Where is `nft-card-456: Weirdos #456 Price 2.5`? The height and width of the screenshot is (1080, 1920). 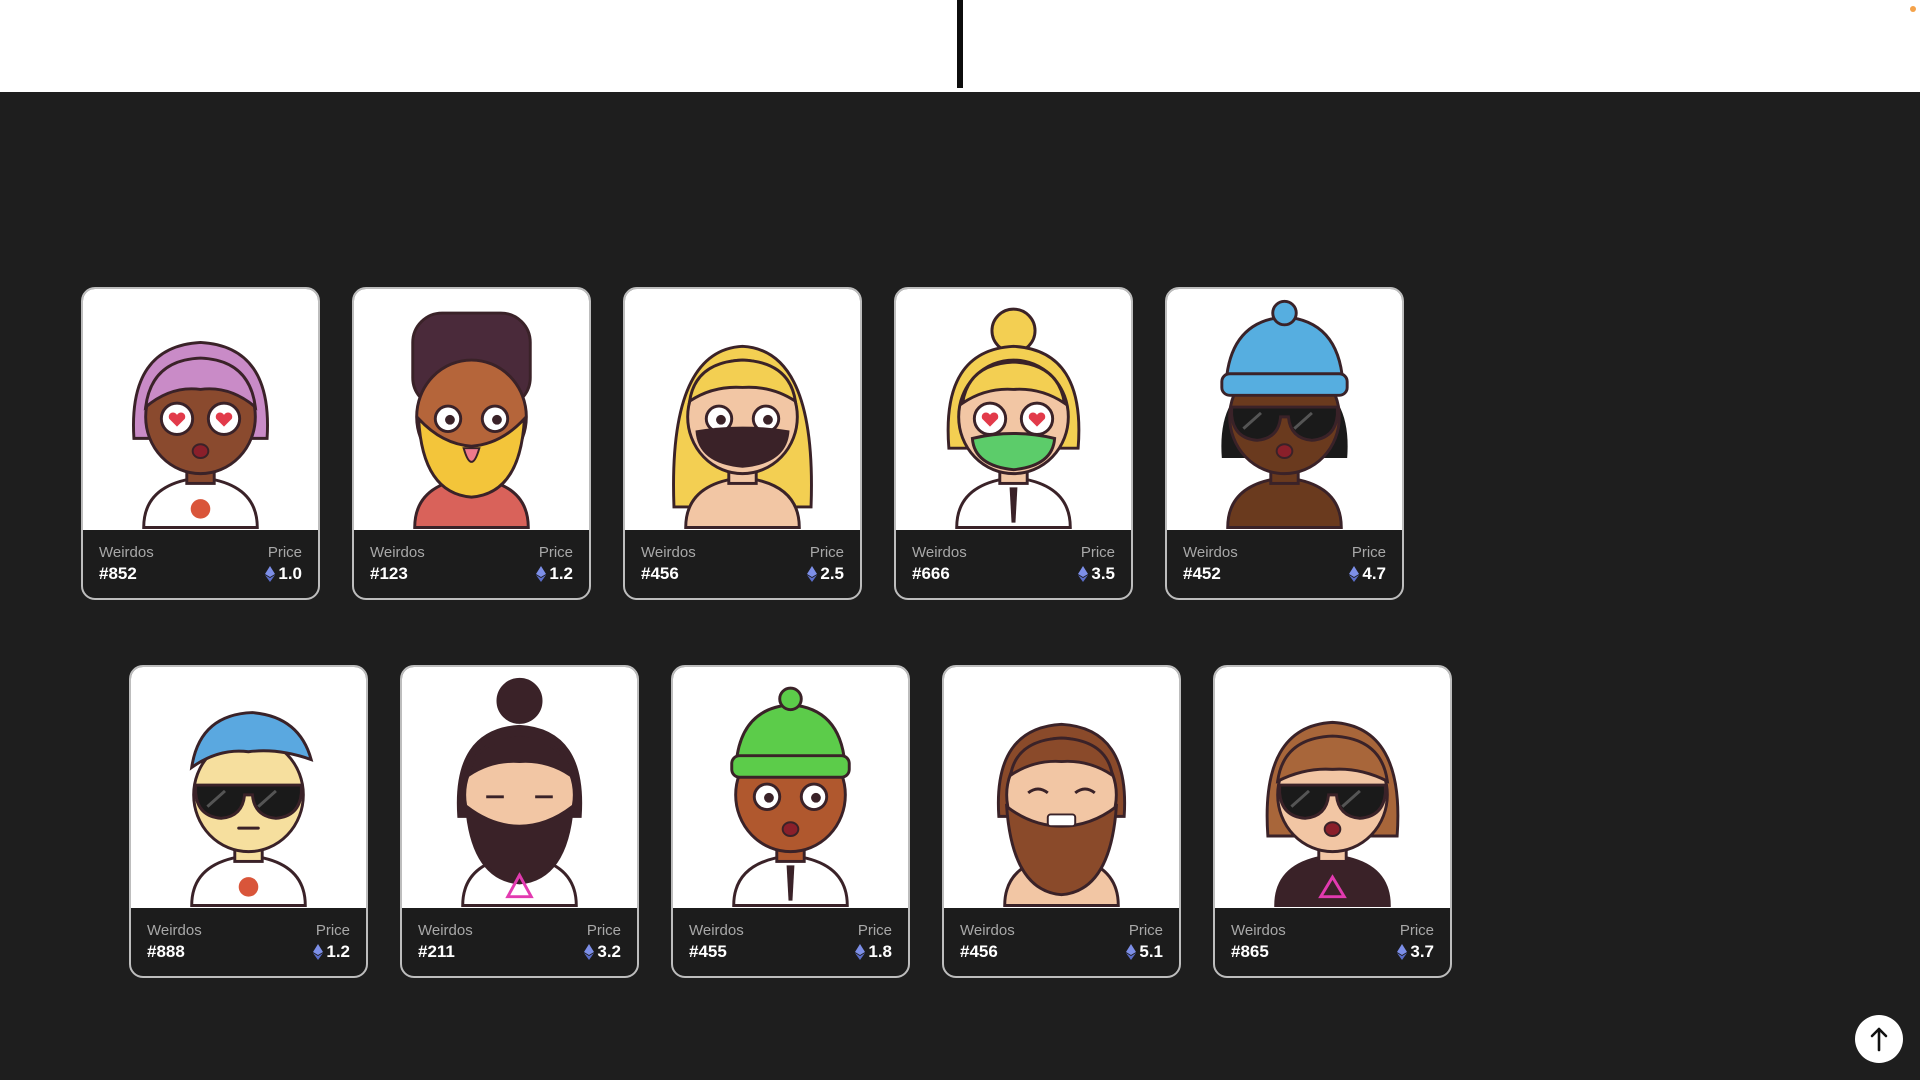 nft-card-456: Weirdos #456 Price 2.5 is located at coordinates (742, 443).